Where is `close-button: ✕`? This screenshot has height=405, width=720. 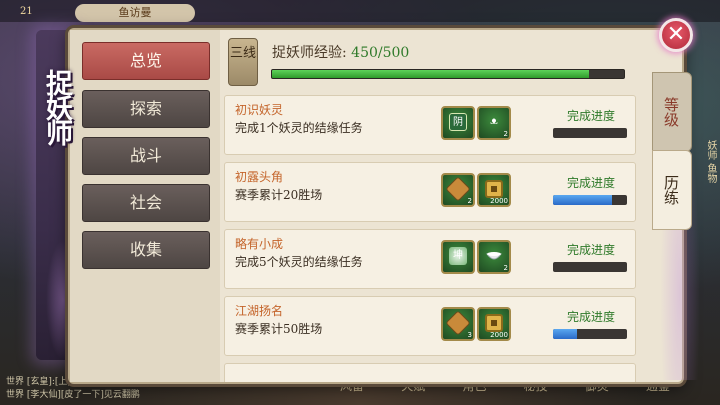 close-button: ✕ is located at coordinates (676, 35).